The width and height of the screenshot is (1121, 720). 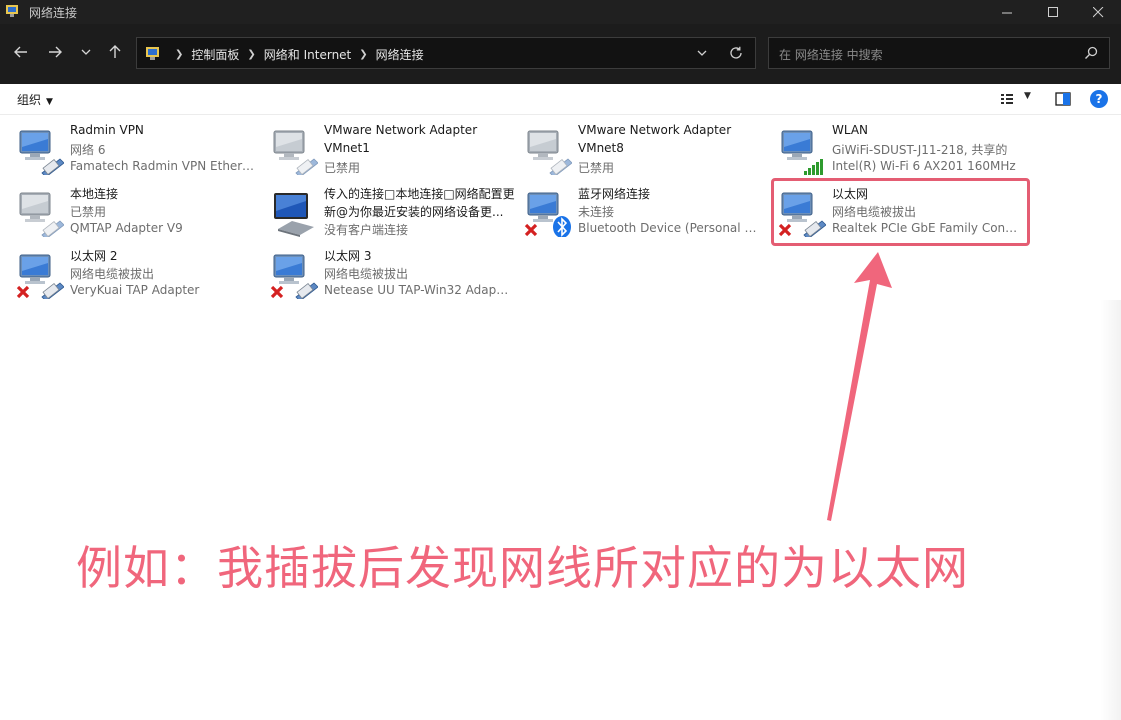 What do you see at coordinates (939, 53) in the screenshot?
I see `search-box: 在 网络连接 中搜索` at bounding box center [939, 53].